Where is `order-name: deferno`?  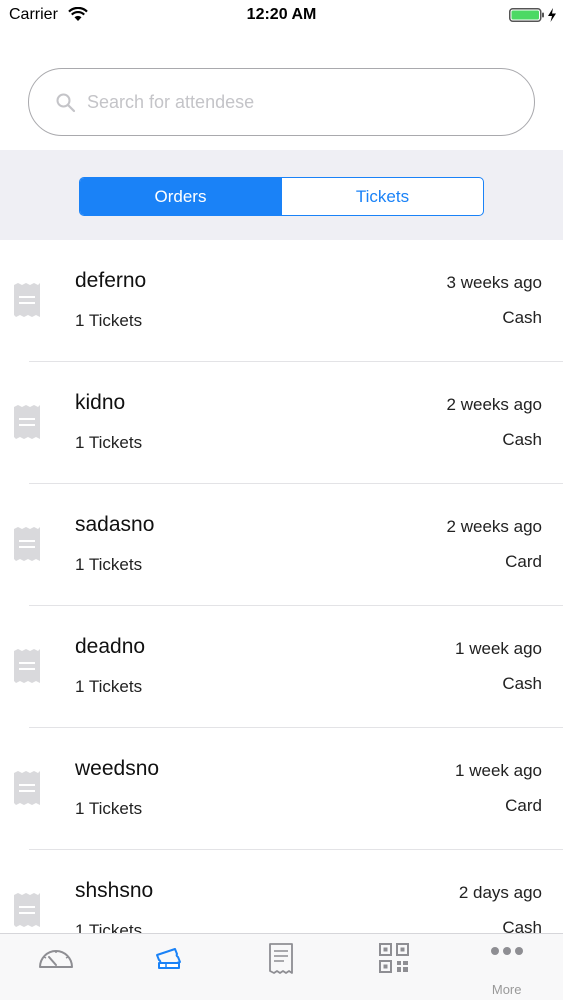 order-name: deferno is located at coordinates (111, 280).